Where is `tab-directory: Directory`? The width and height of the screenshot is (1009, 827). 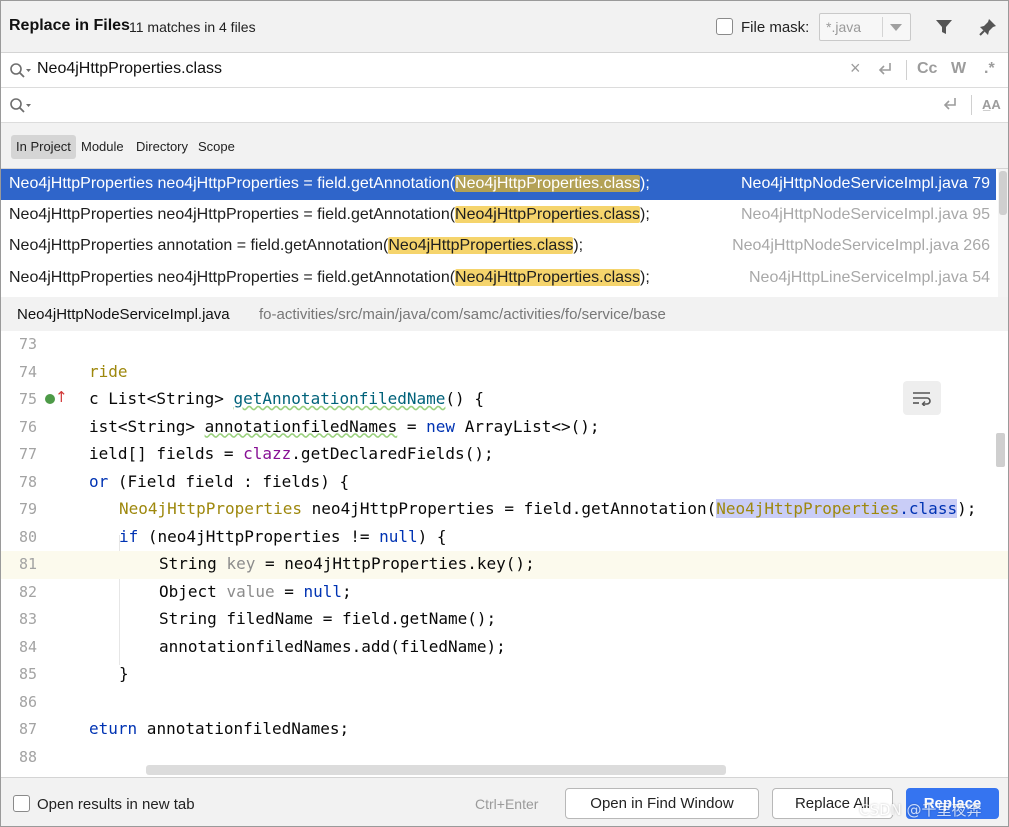 tab-directory: Directory is located at coordinates (162, 147).